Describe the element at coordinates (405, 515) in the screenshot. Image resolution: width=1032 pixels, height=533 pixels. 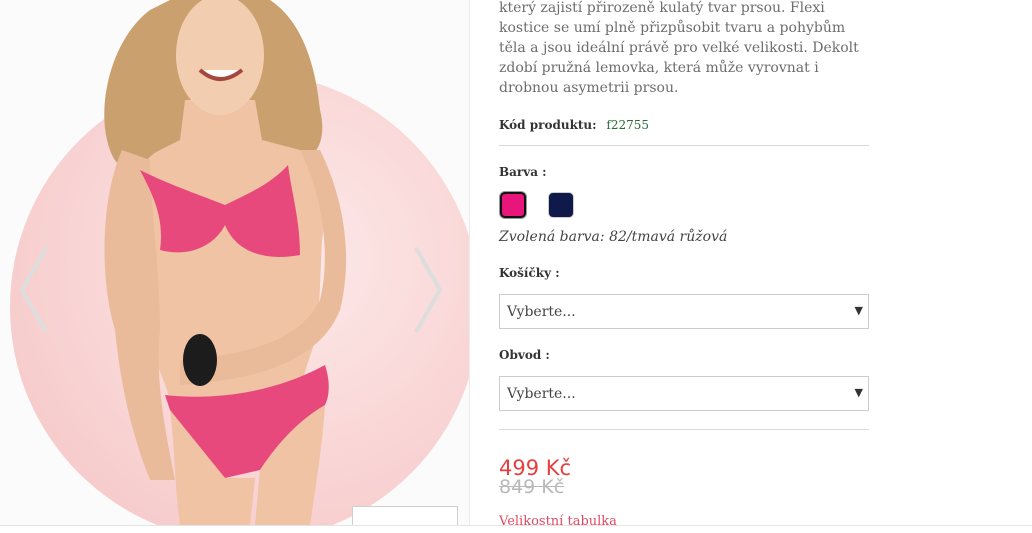
I see `gallery-thumbnail` at that location.